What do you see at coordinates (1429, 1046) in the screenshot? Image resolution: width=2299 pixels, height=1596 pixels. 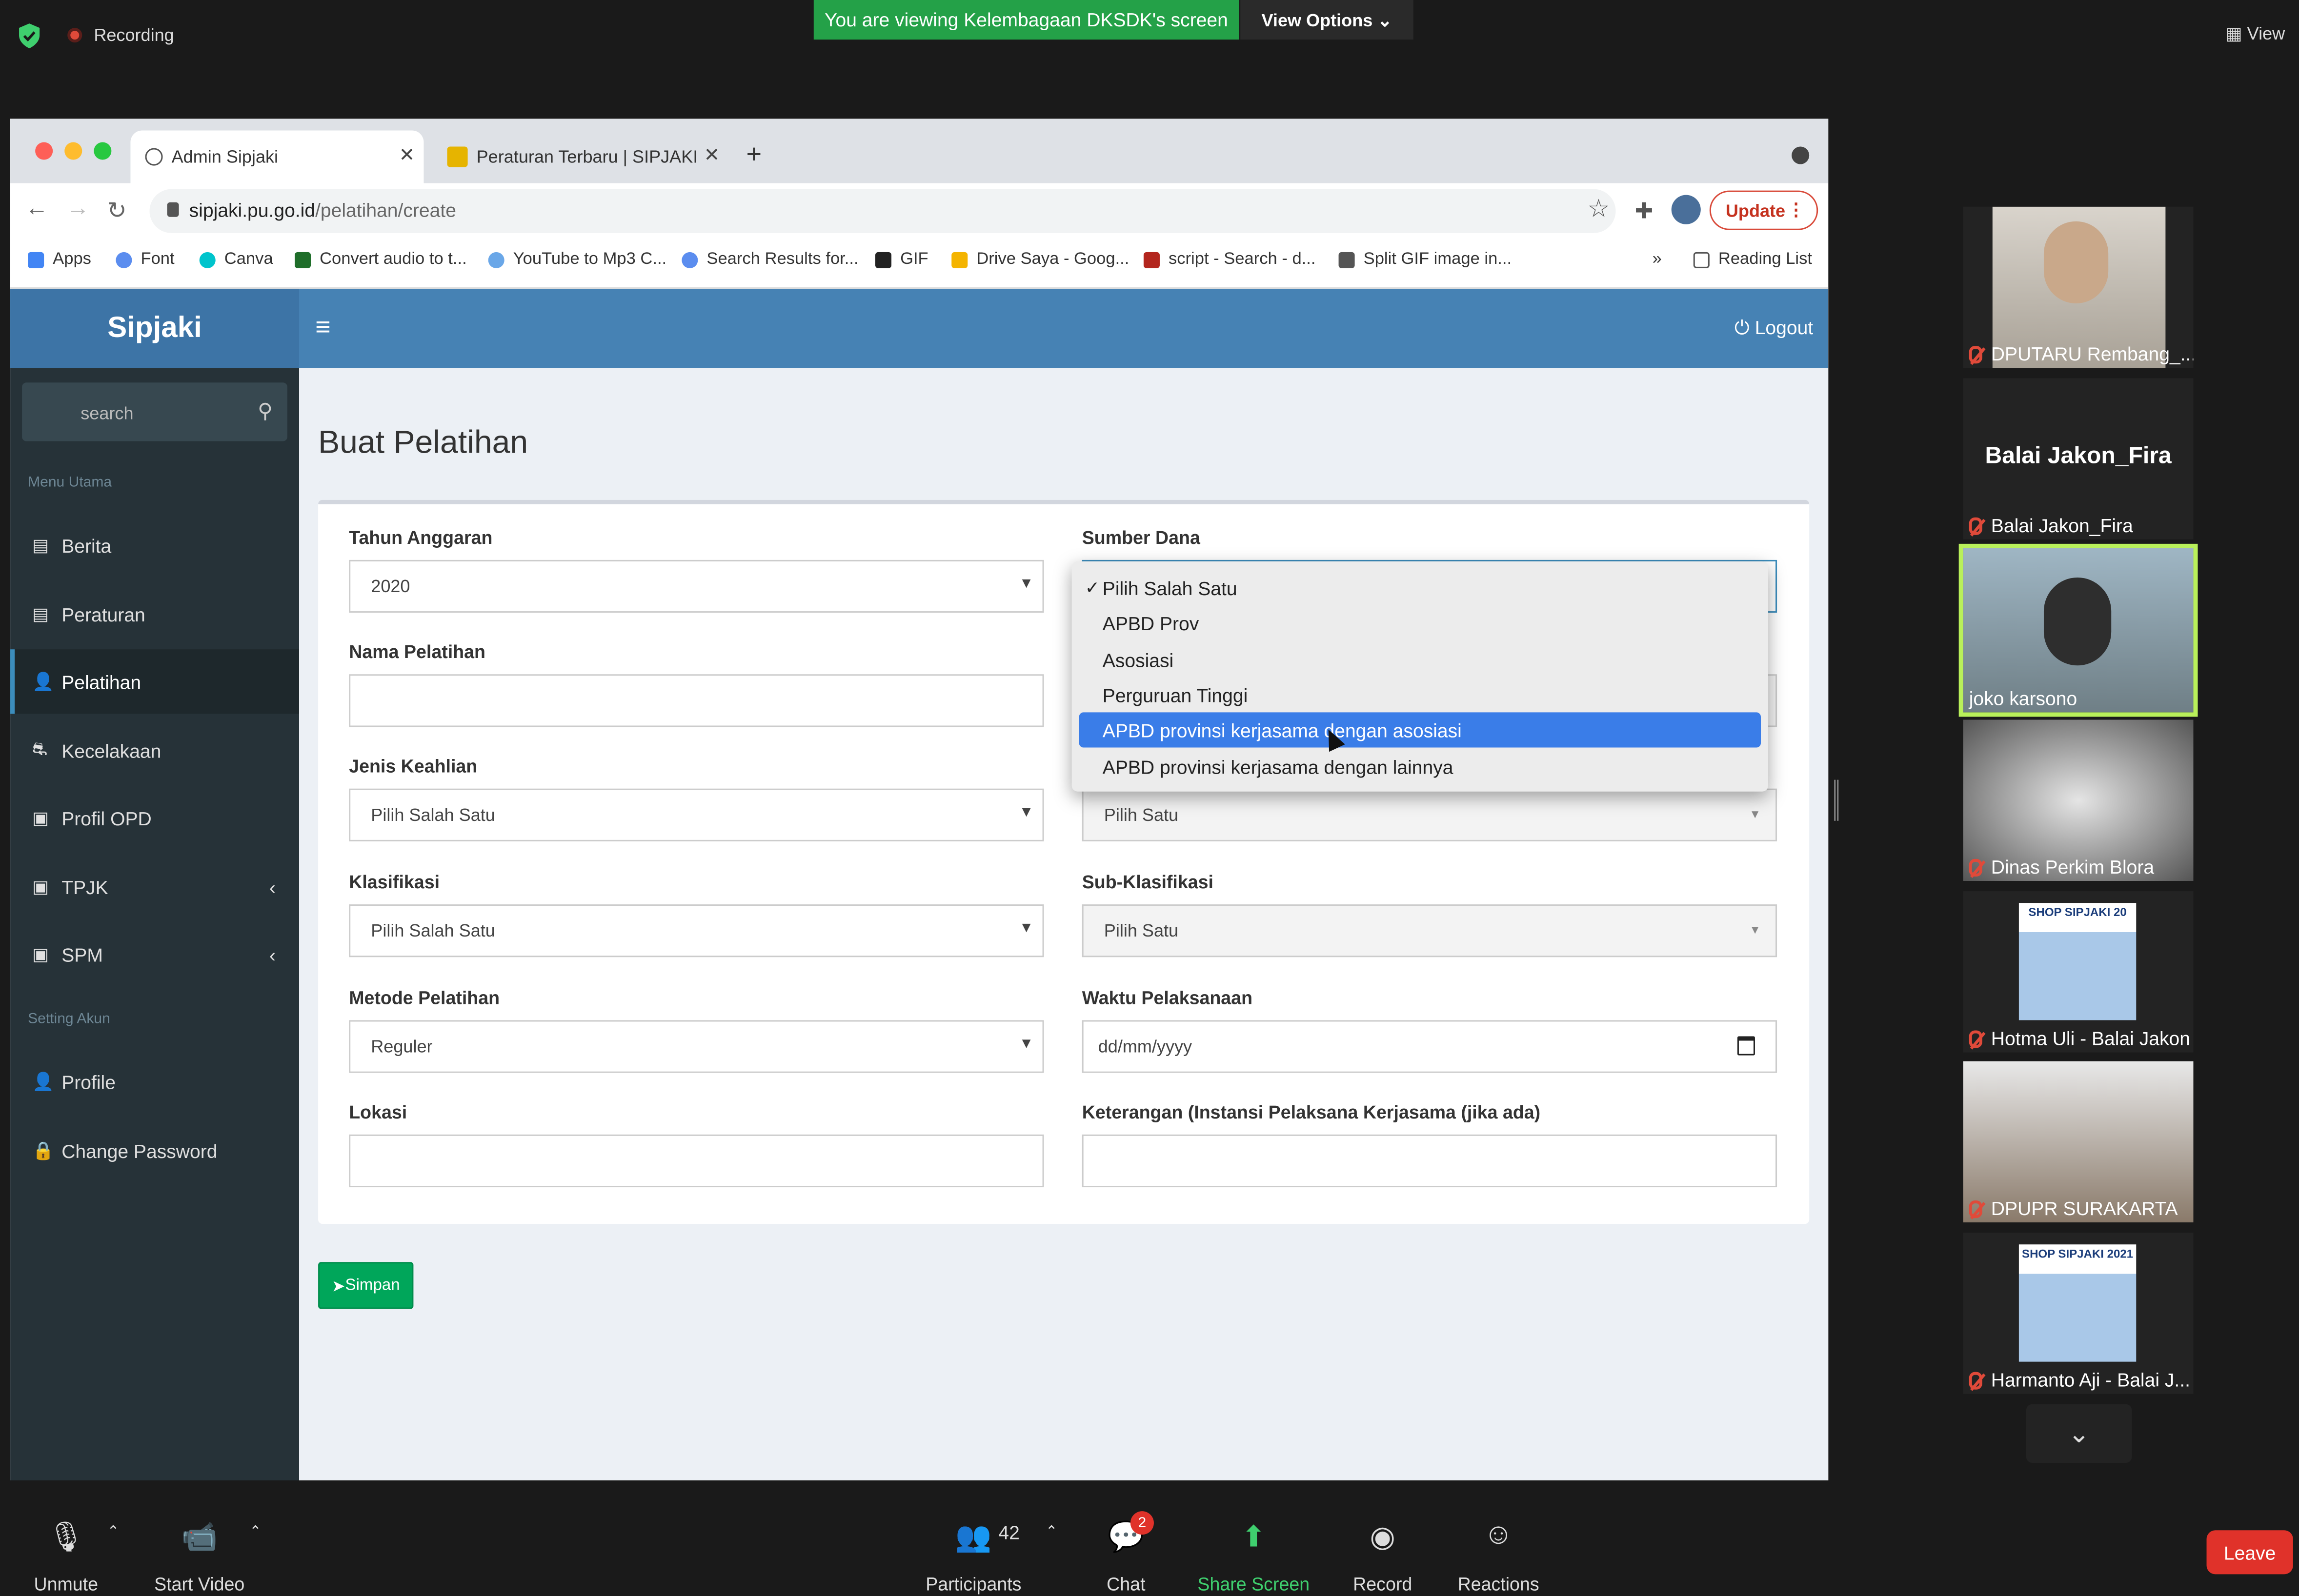 I see `waktu-pelaksanaan-date: dd/mm/yyyy` at bounding box center [1429, 1046].